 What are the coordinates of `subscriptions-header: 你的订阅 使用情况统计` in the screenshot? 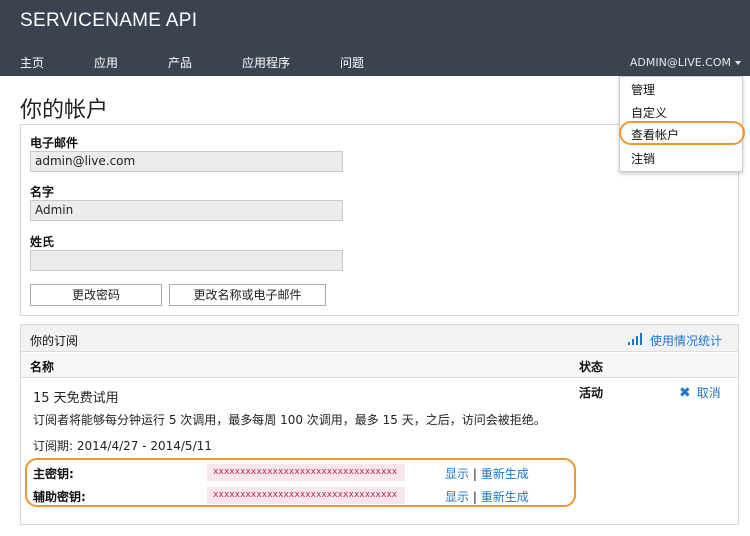 It's located at (379, 338).